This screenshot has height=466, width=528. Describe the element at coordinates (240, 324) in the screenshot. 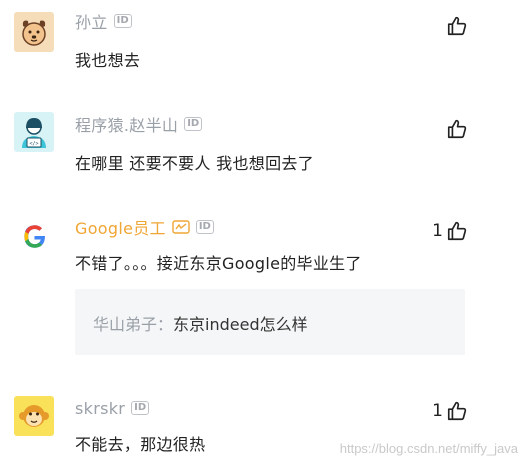

I see `reply-text: 东京indeed怎么样` at that location.